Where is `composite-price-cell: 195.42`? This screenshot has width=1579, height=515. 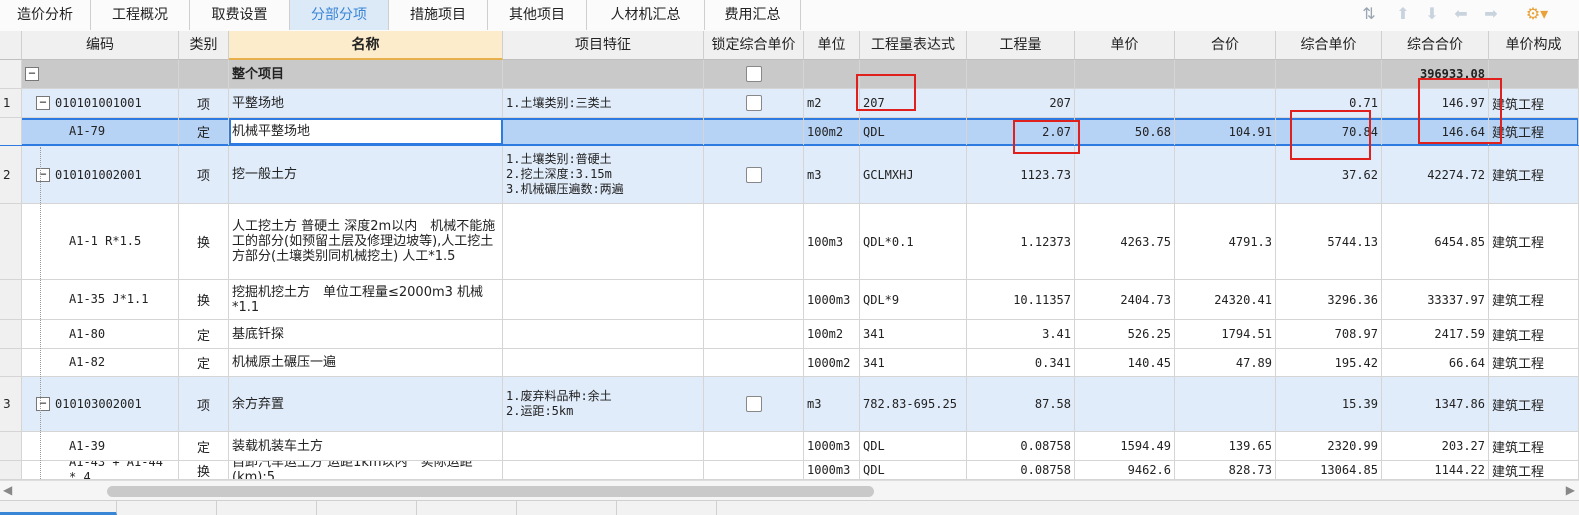 composite-price-cell: 195.42 is located at coordinates (1329, 362).